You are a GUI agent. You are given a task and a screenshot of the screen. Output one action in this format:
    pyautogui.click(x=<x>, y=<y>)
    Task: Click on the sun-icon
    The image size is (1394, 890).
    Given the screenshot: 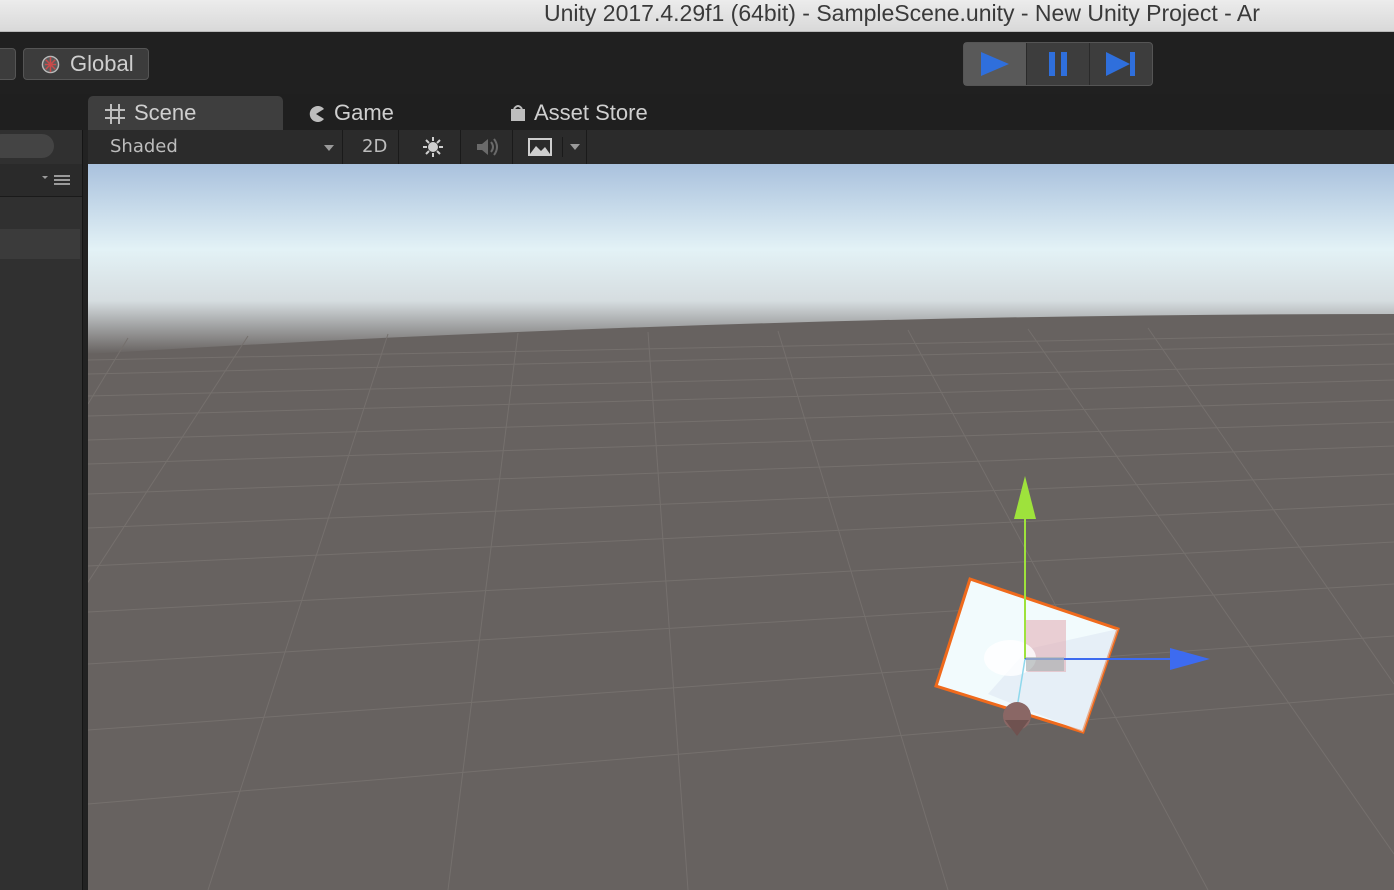 What is the action you would take?
    pyautogui.click(x=433, y=147)
    